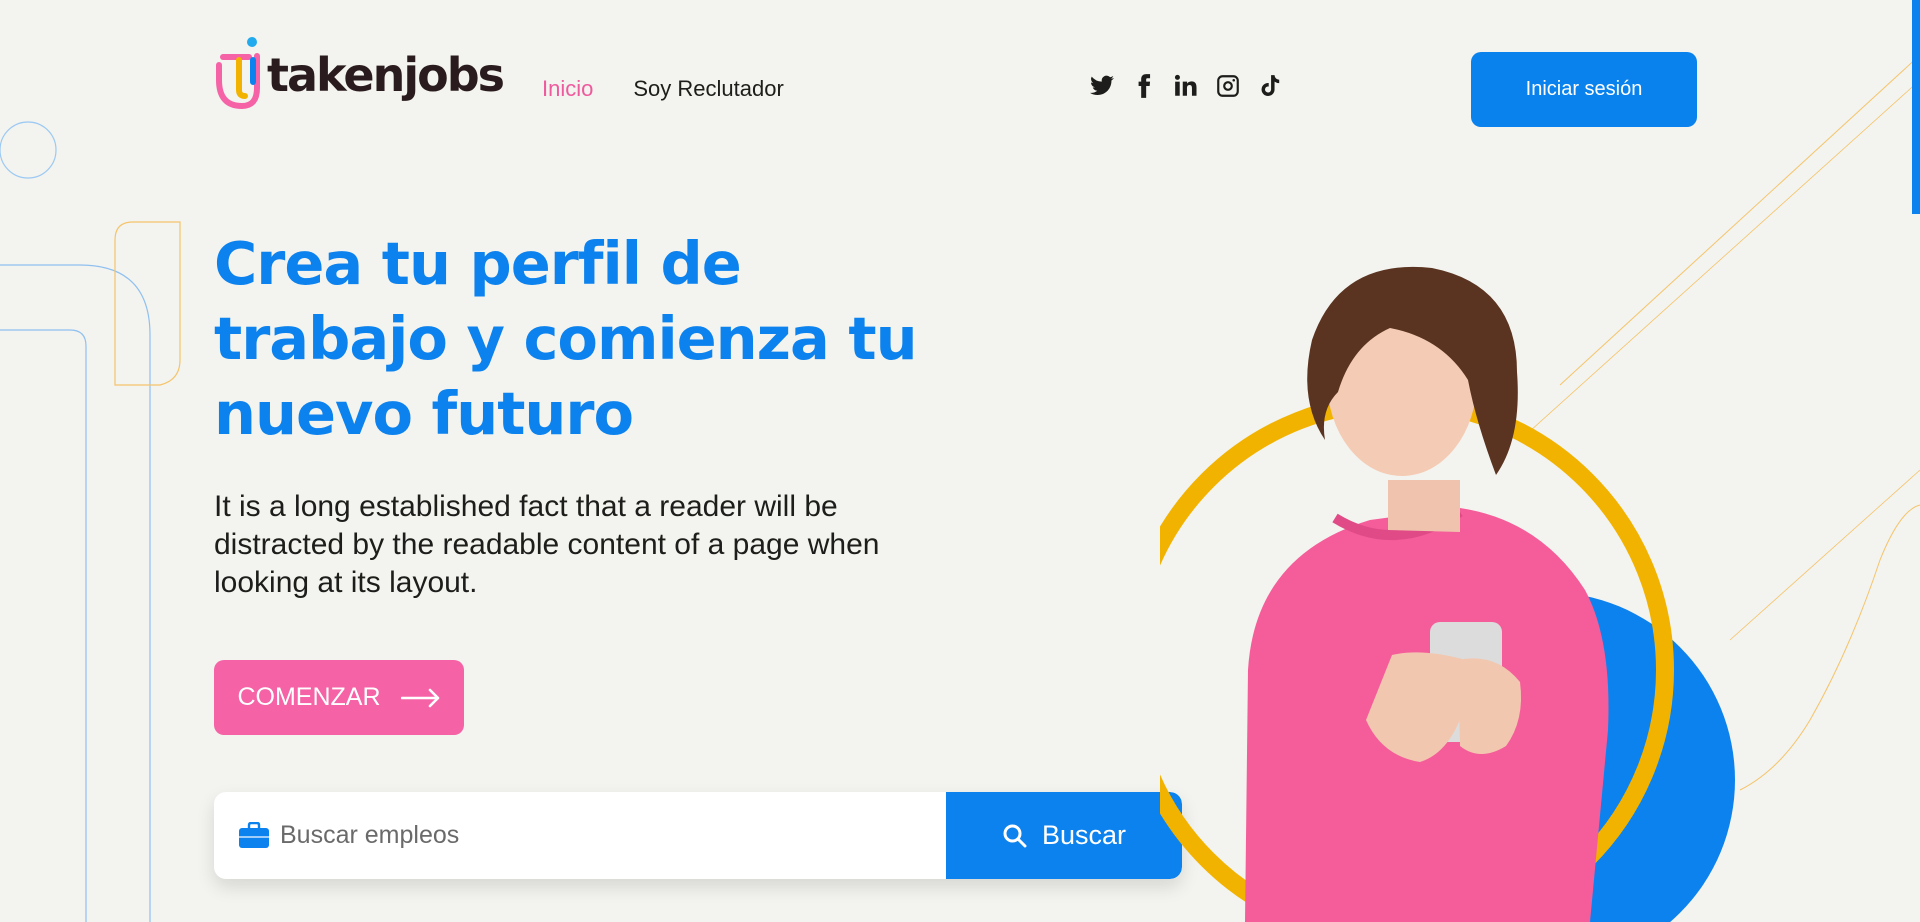 This screenshot has height=922, width=1920. I want to click on search-icon, so click(1015, 835).